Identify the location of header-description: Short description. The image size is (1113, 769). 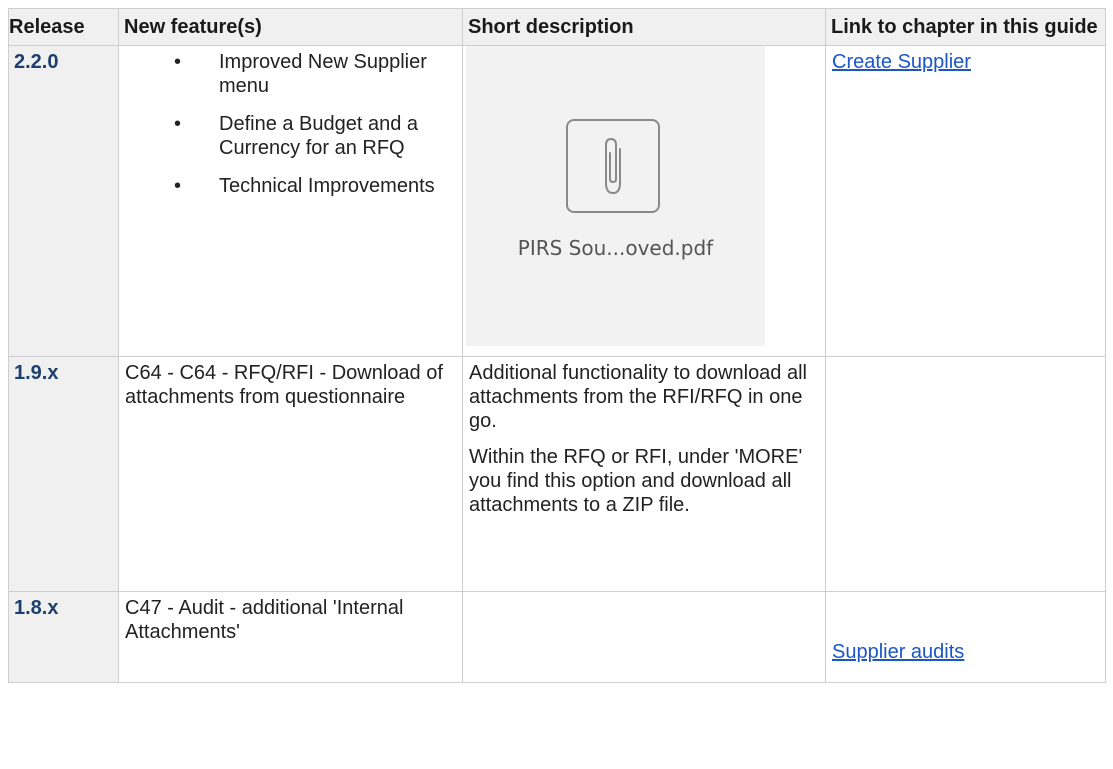
(644, 27).